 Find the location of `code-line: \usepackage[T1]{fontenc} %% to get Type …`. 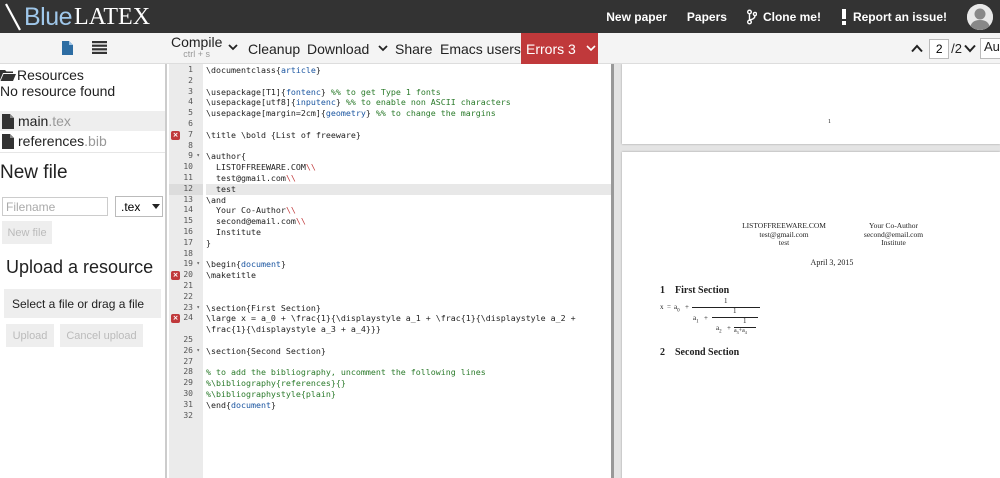

code-line: \usepackage[T1]{fontenc} %% to get Type … is located at coordinates (409, 92).